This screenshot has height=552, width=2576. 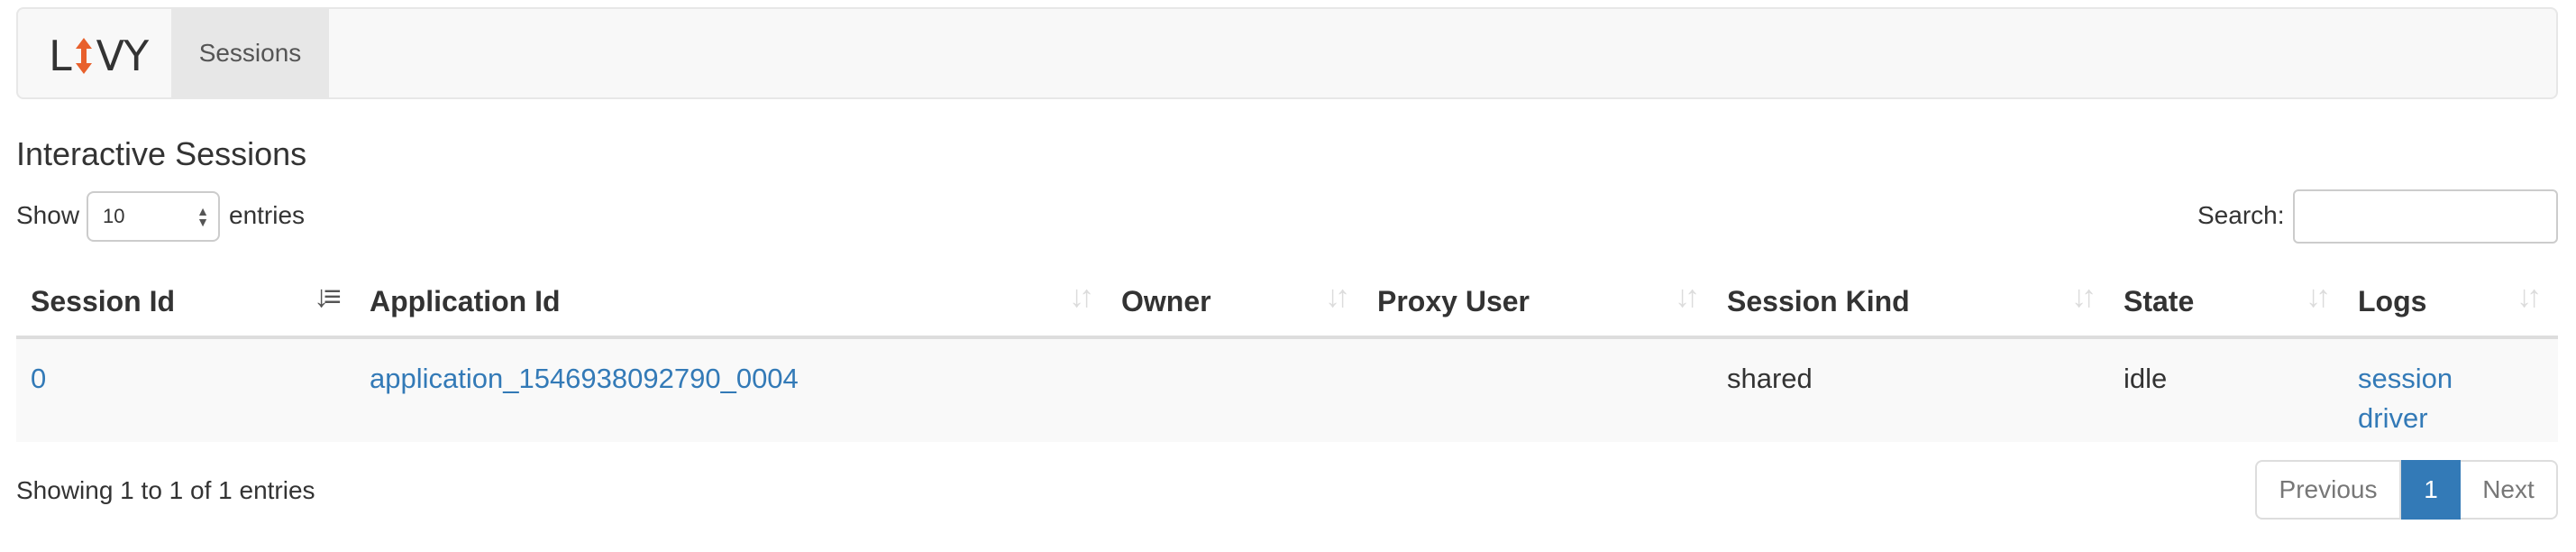 I want to click on search-label: Search:, so click(x=2241, y=215).